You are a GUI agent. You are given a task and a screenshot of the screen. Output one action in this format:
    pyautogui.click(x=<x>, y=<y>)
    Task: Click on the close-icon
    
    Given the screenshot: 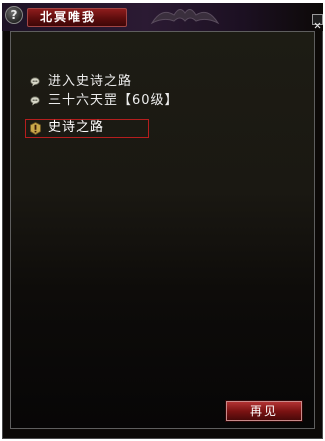 What is the action you would take?
    pyautogui.click(x=317, y=25)
    